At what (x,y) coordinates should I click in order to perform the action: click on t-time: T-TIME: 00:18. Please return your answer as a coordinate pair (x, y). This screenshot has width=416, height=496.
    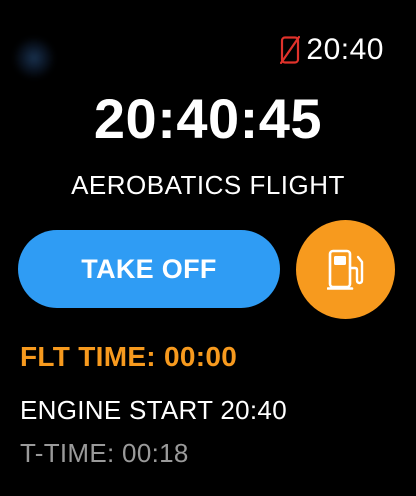
    Looking at the image, I should click on (104, 453).